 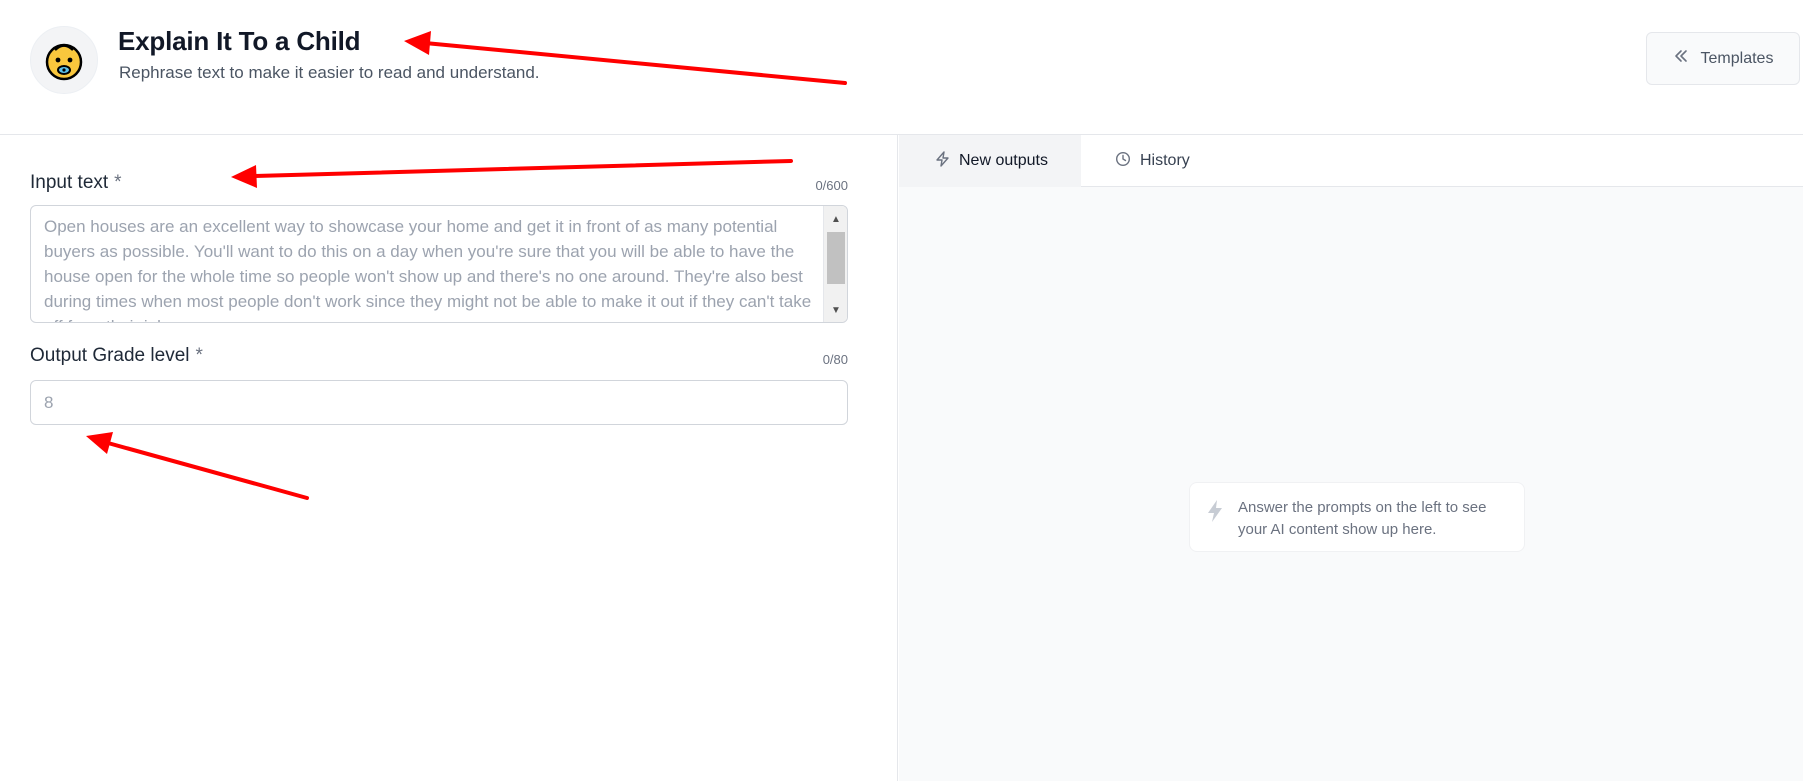 I want to click on tab-new-outputs: New outputs, so click(x=990, y=161).